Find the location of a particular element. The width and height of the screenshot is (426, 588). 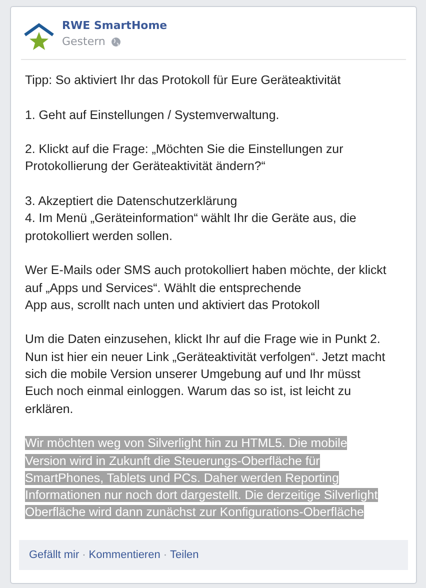

action-link: Gefällt mir is located at coordinates (54, 555).